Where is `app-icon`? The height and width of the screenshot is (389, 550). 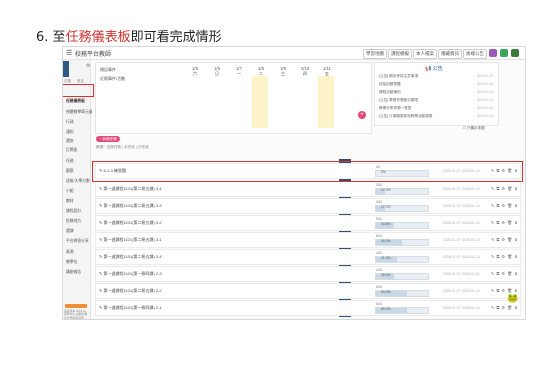 app-icon is located at coordinates (504, 53).